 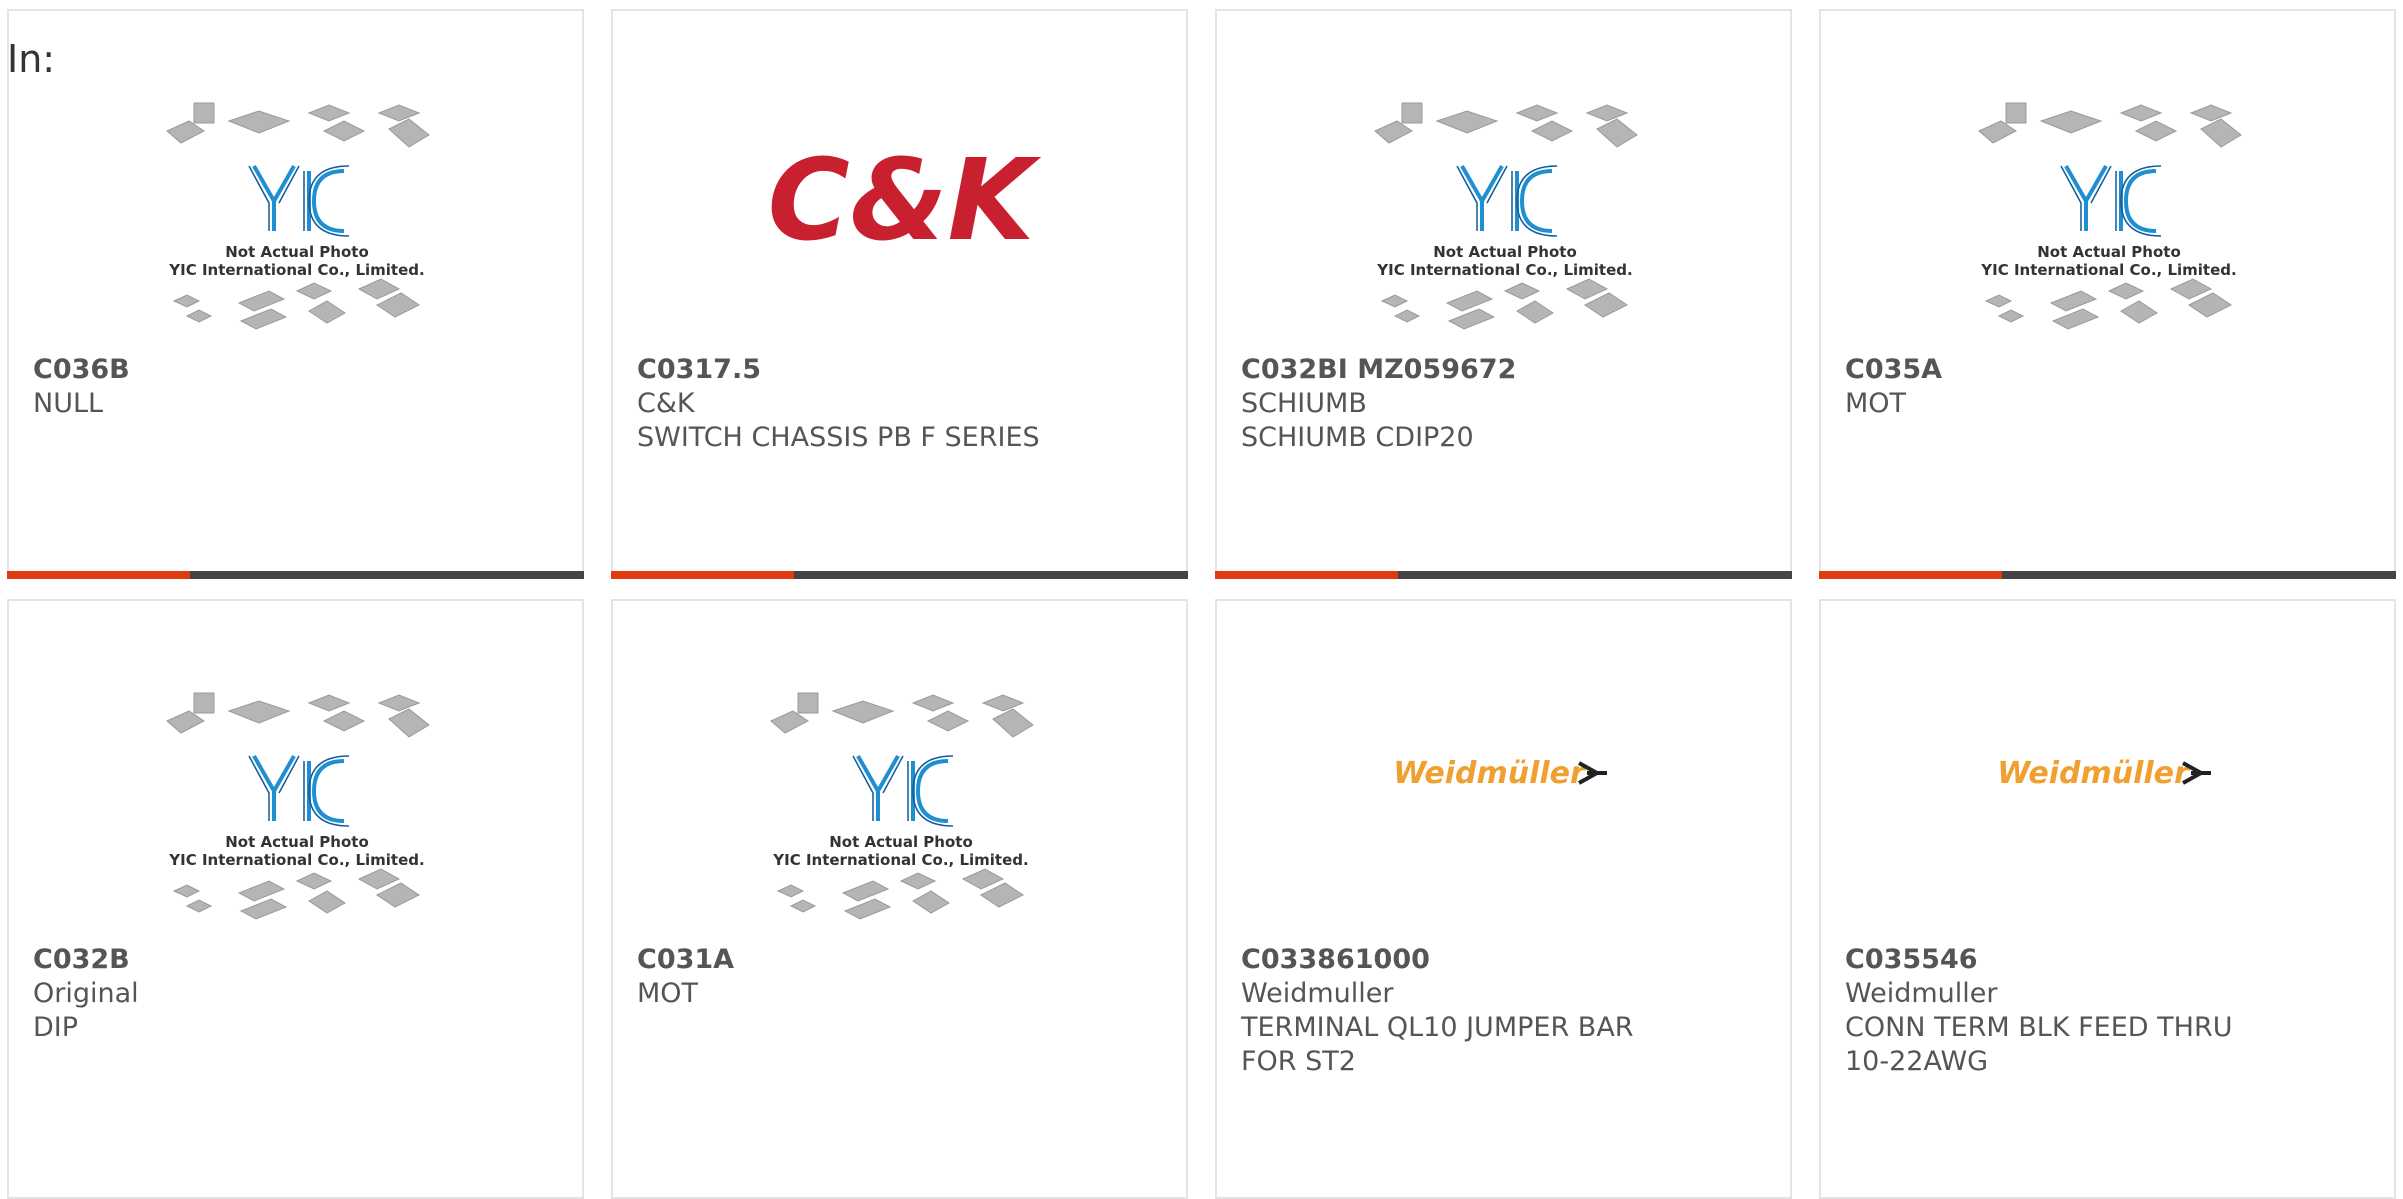 I want to click on manufacturer: SCHIUMB, so click(x=1304, y=403).